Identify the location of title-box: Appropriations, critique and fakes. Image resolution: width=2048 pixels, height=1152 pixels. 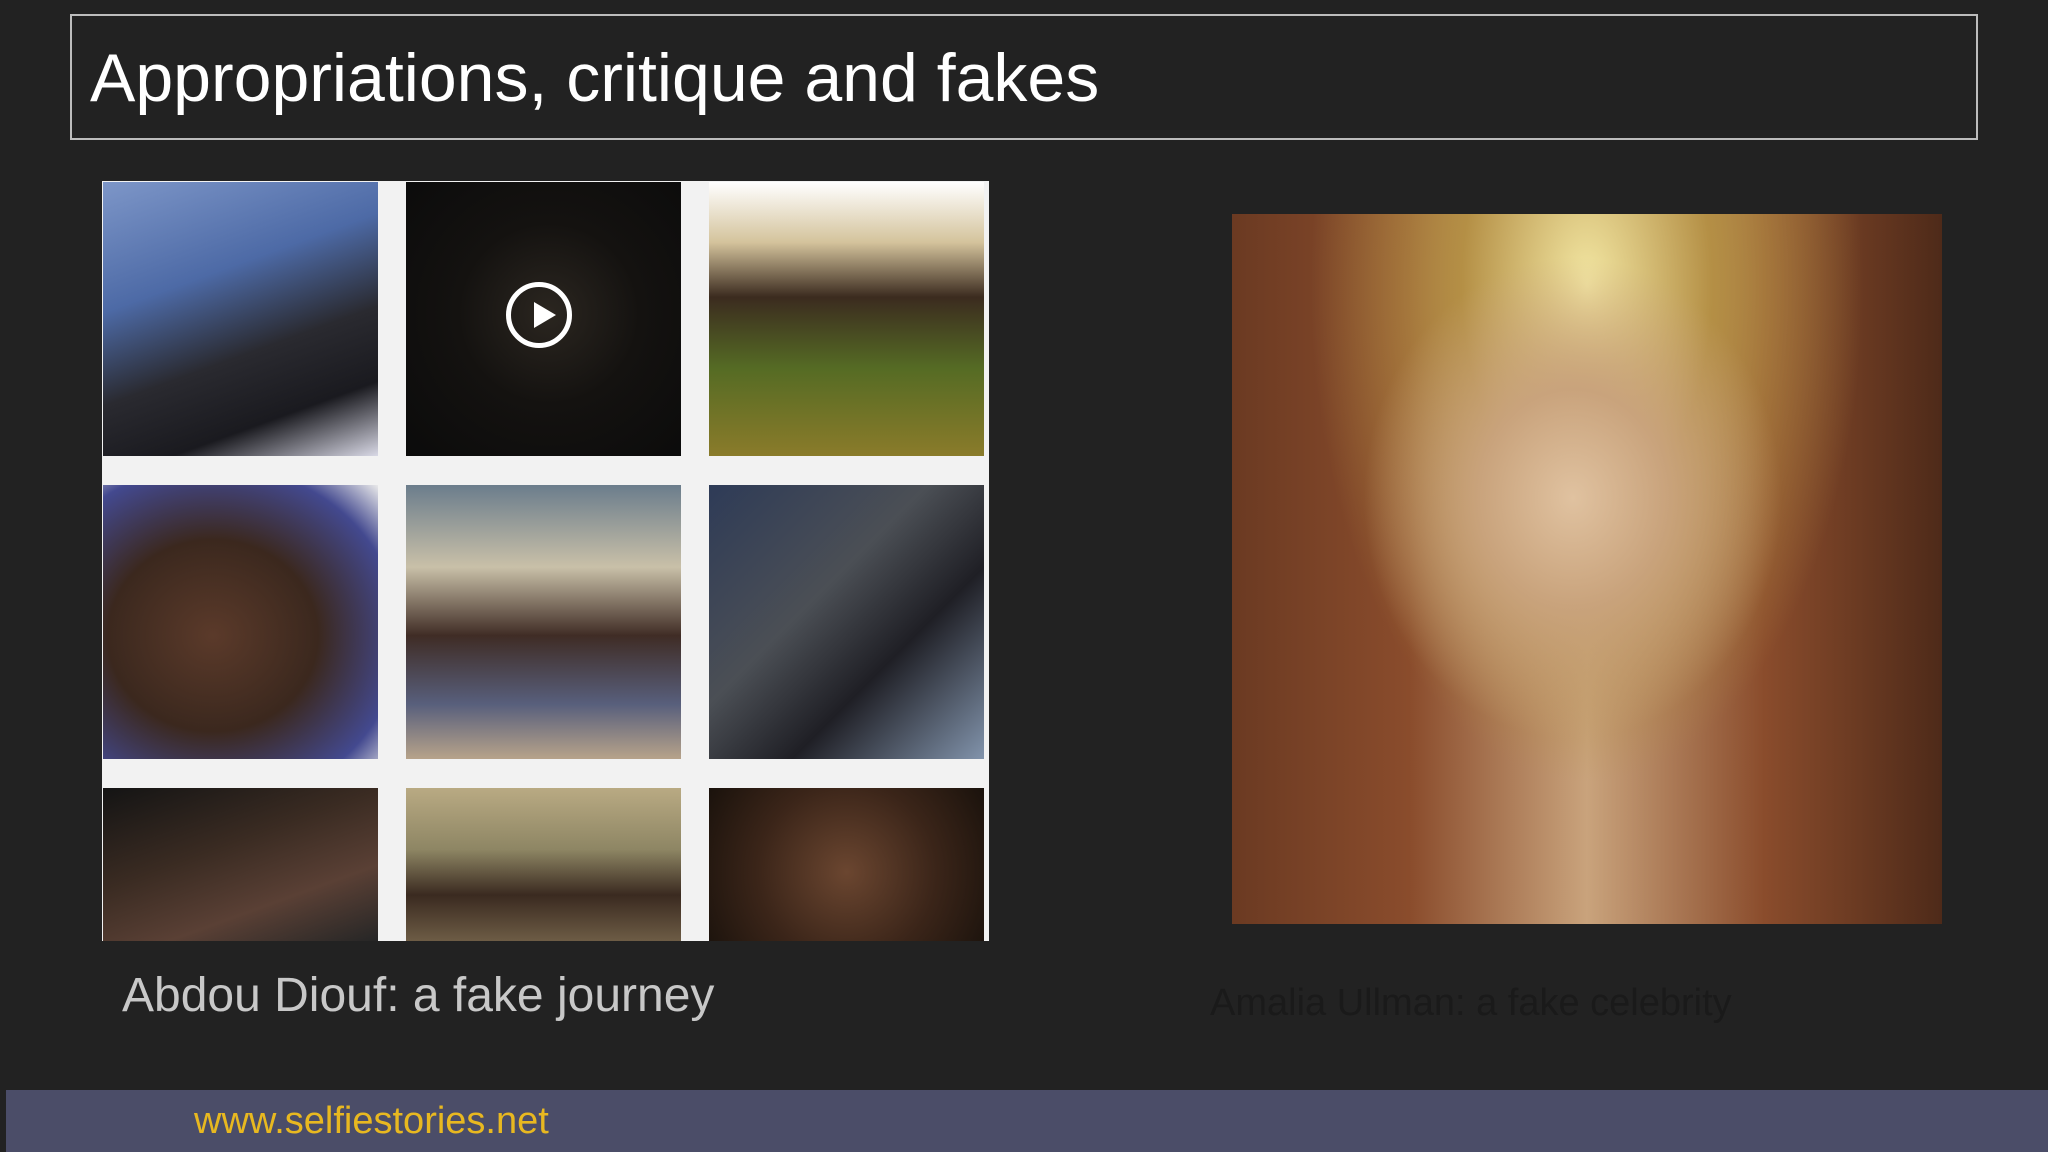
(1024, 77).